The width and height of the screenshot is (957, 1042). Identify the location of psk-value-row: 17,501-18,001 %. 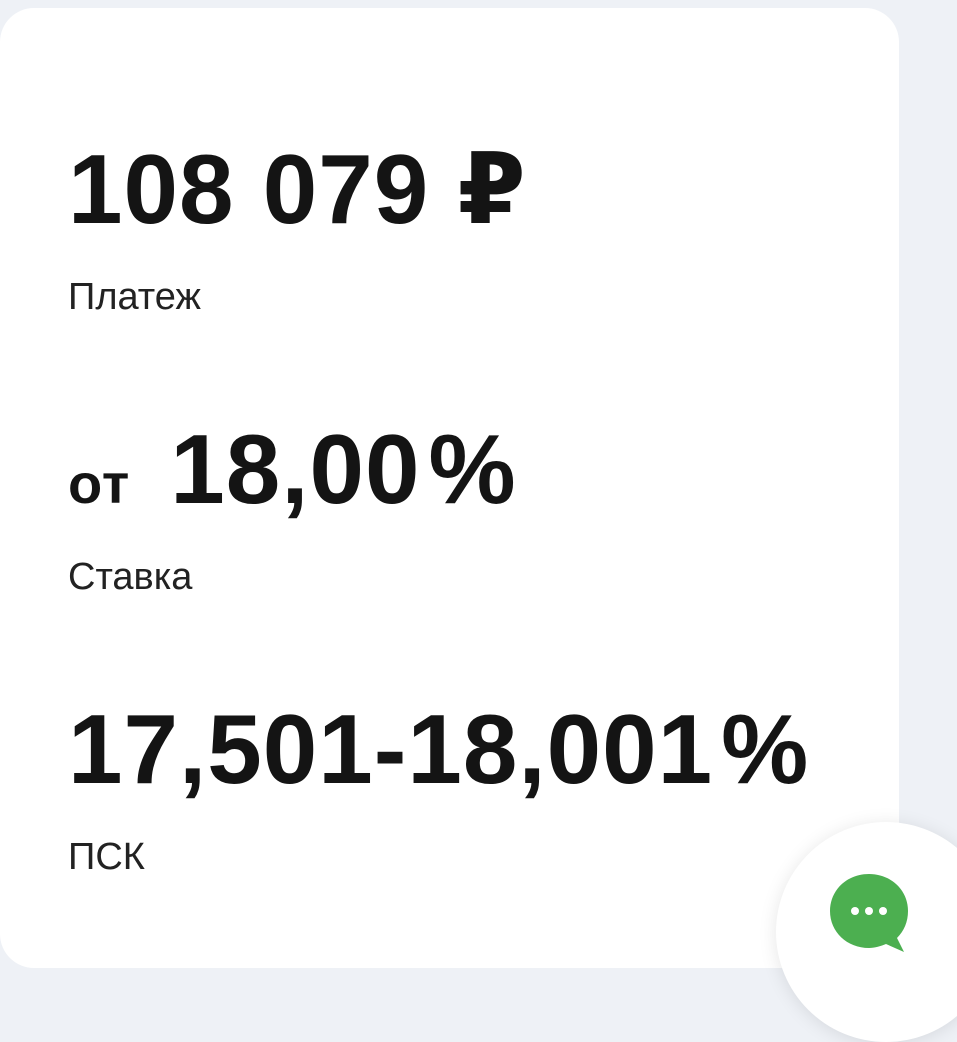
(438, 749).